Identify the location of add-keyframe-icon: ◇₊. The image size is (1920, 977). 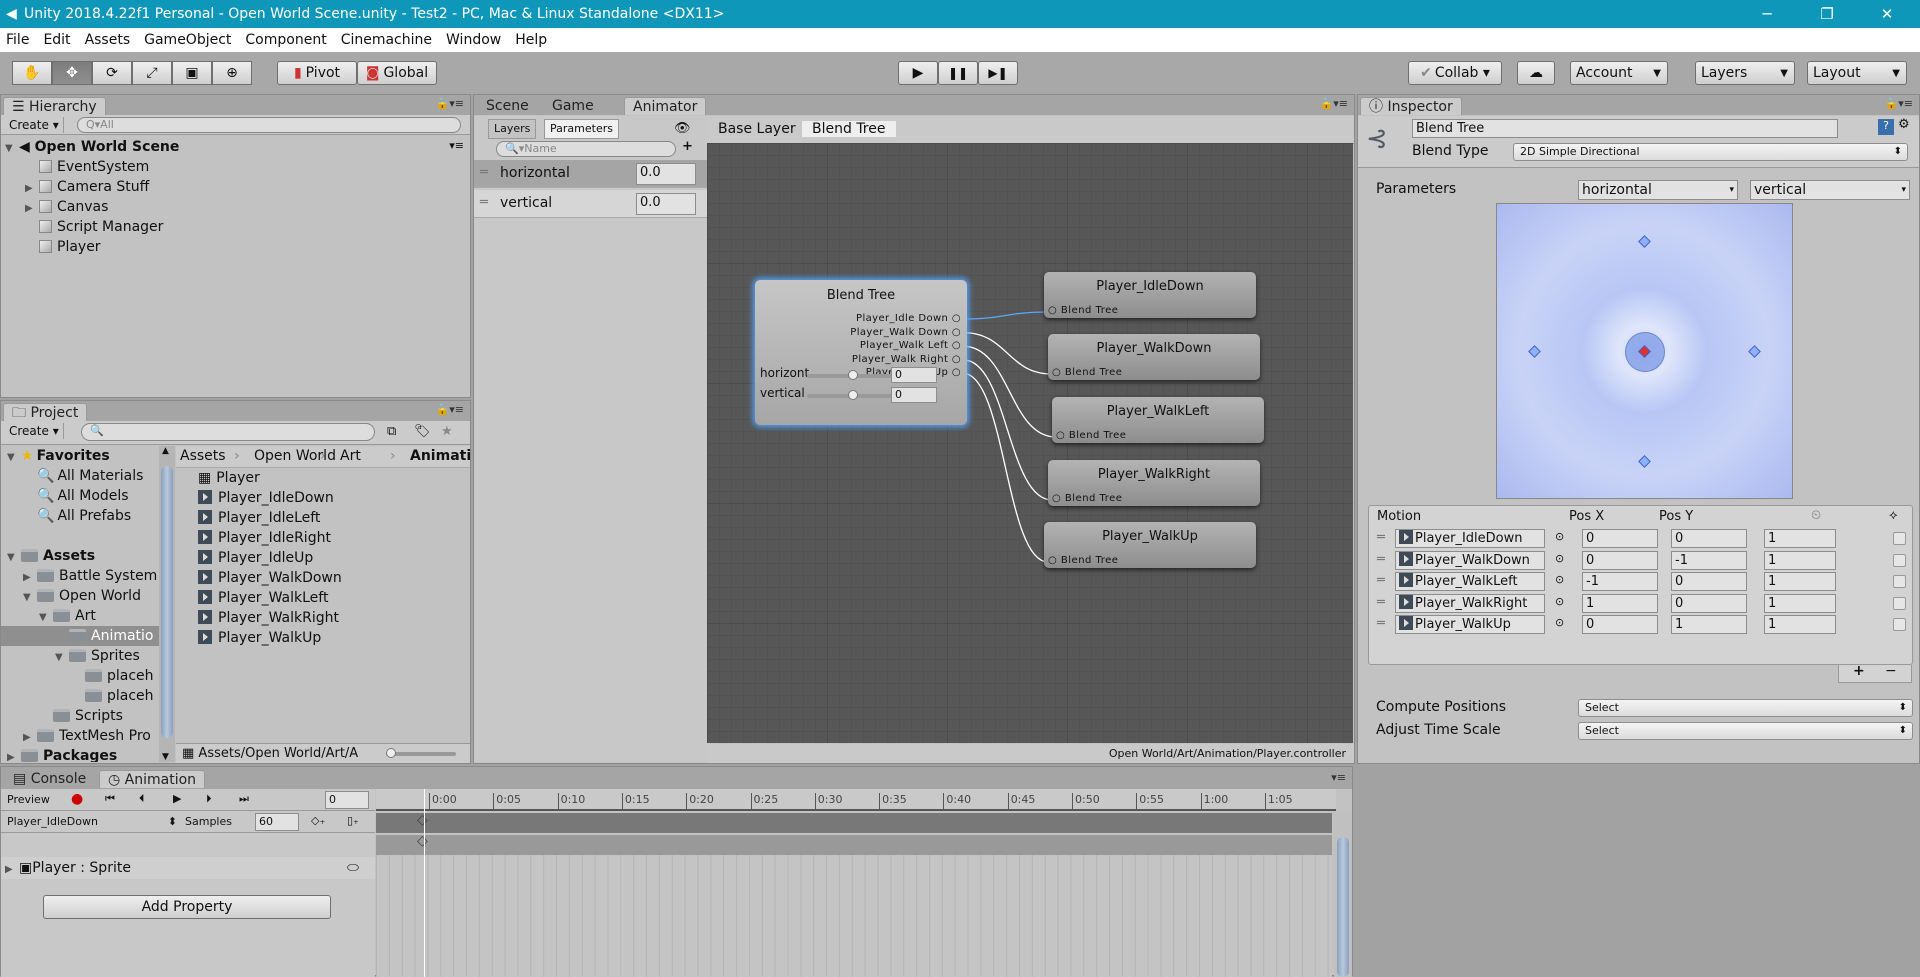
(318, 820).